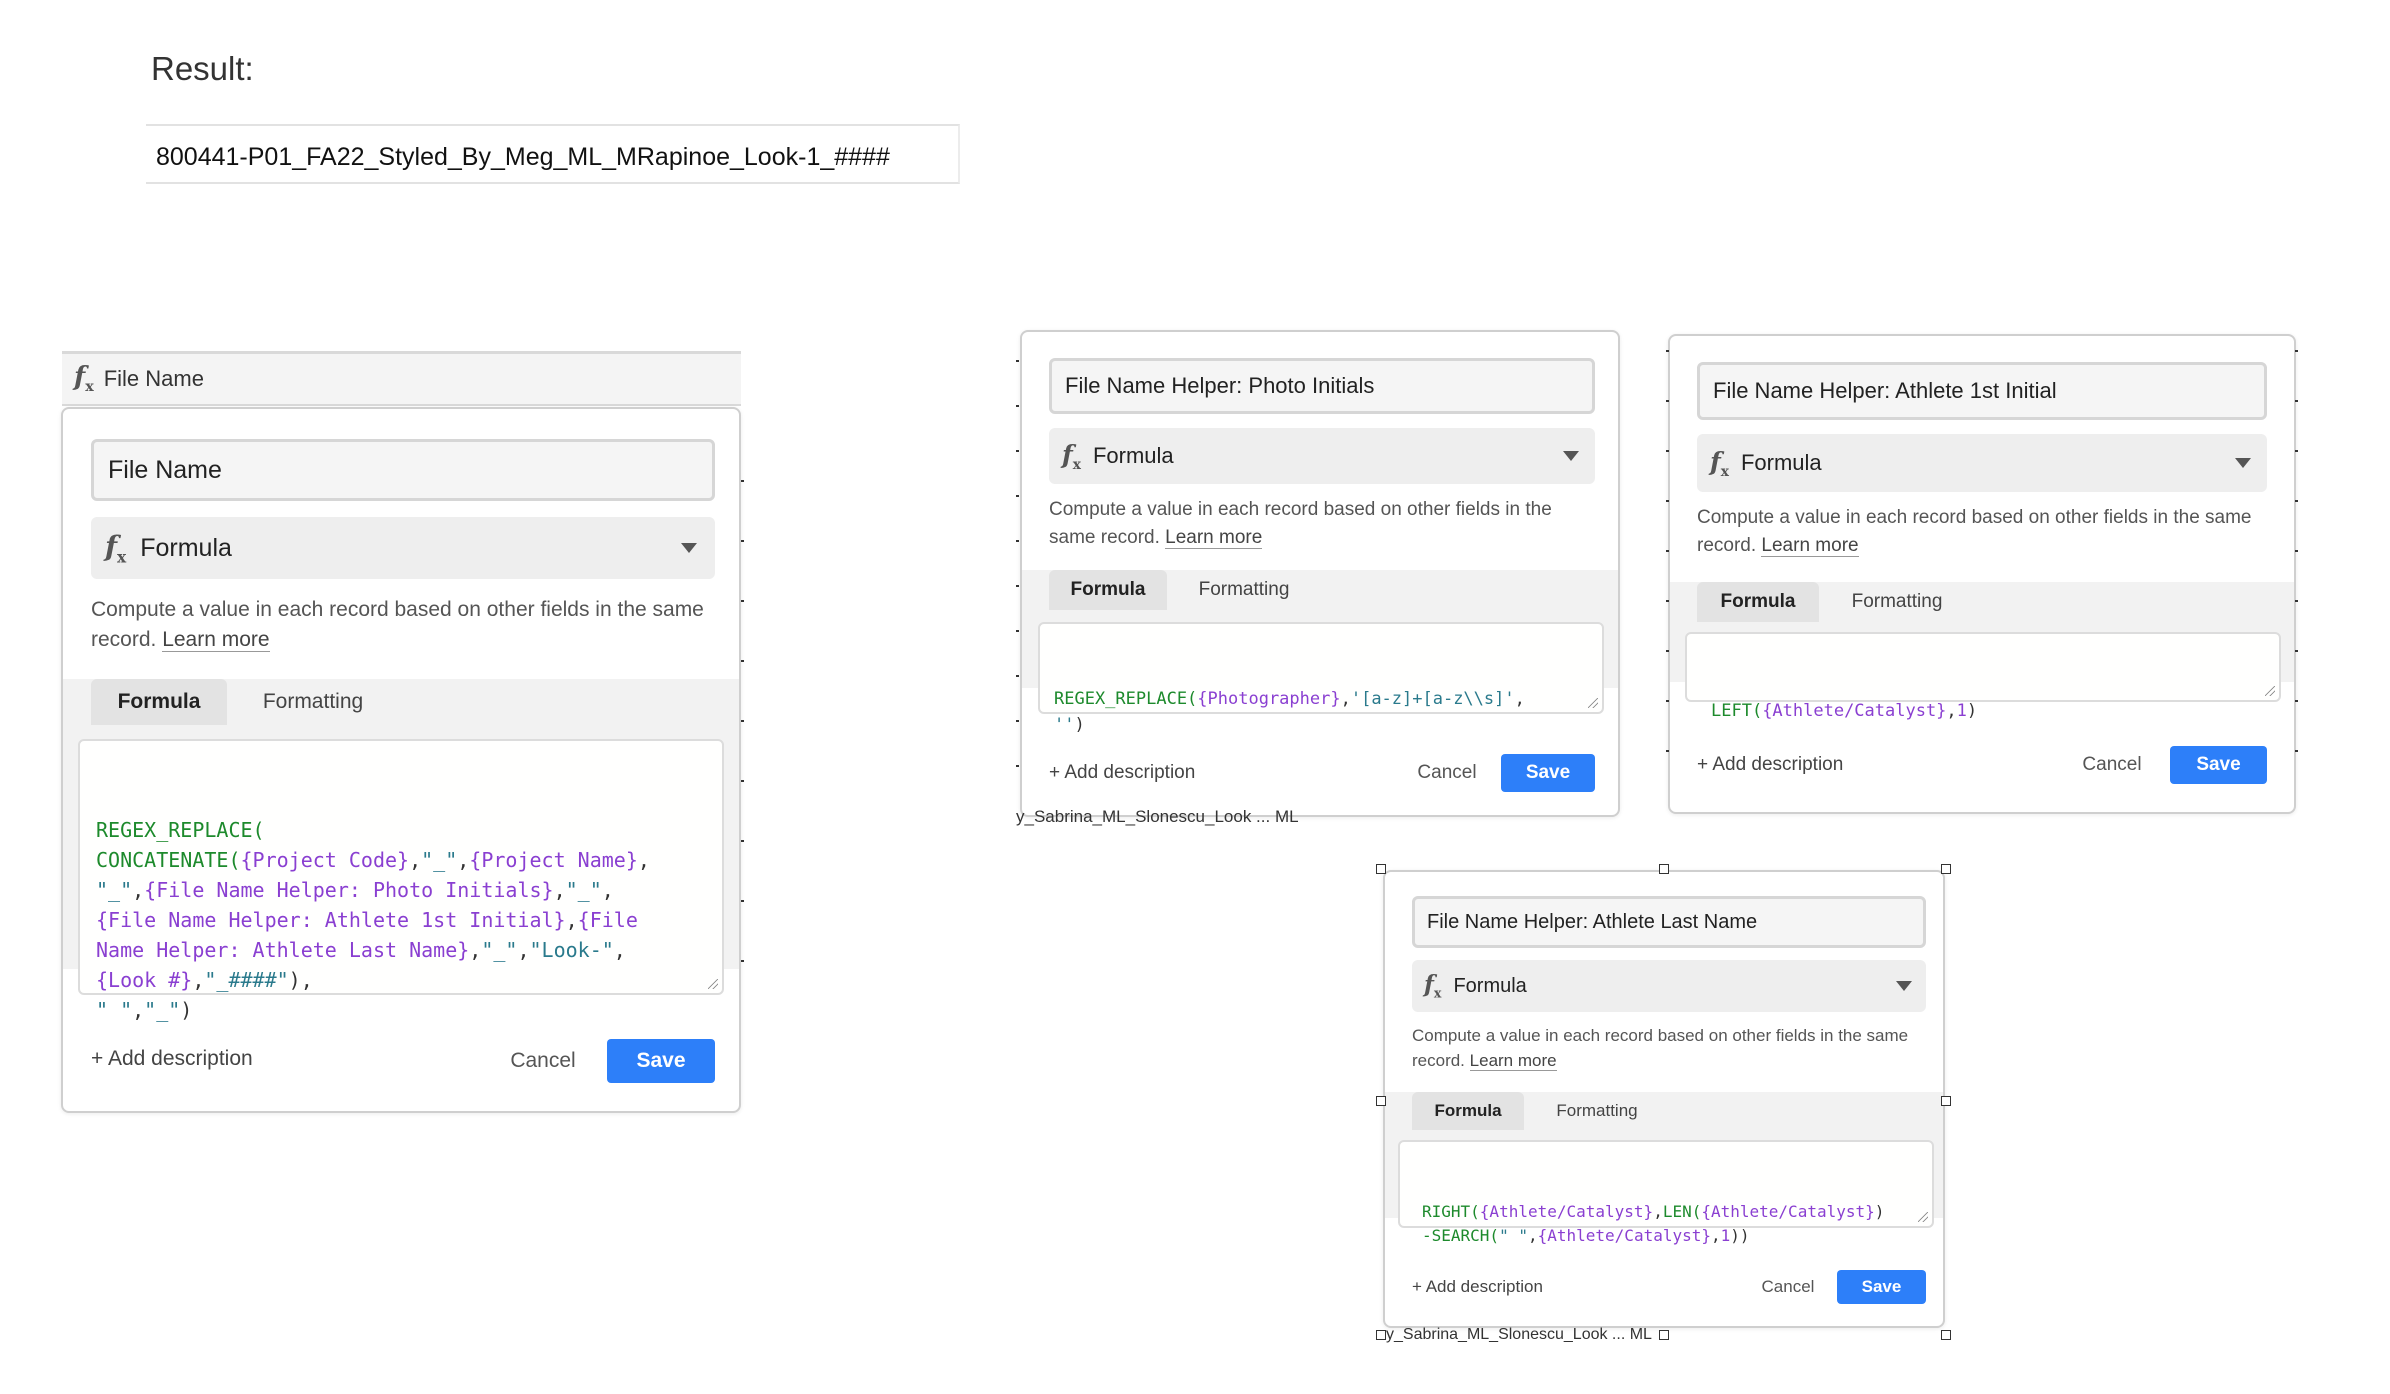 This screenshot has height=1394, width=2390. I want to click on selection-handle-top-left, so click(1381, 869).